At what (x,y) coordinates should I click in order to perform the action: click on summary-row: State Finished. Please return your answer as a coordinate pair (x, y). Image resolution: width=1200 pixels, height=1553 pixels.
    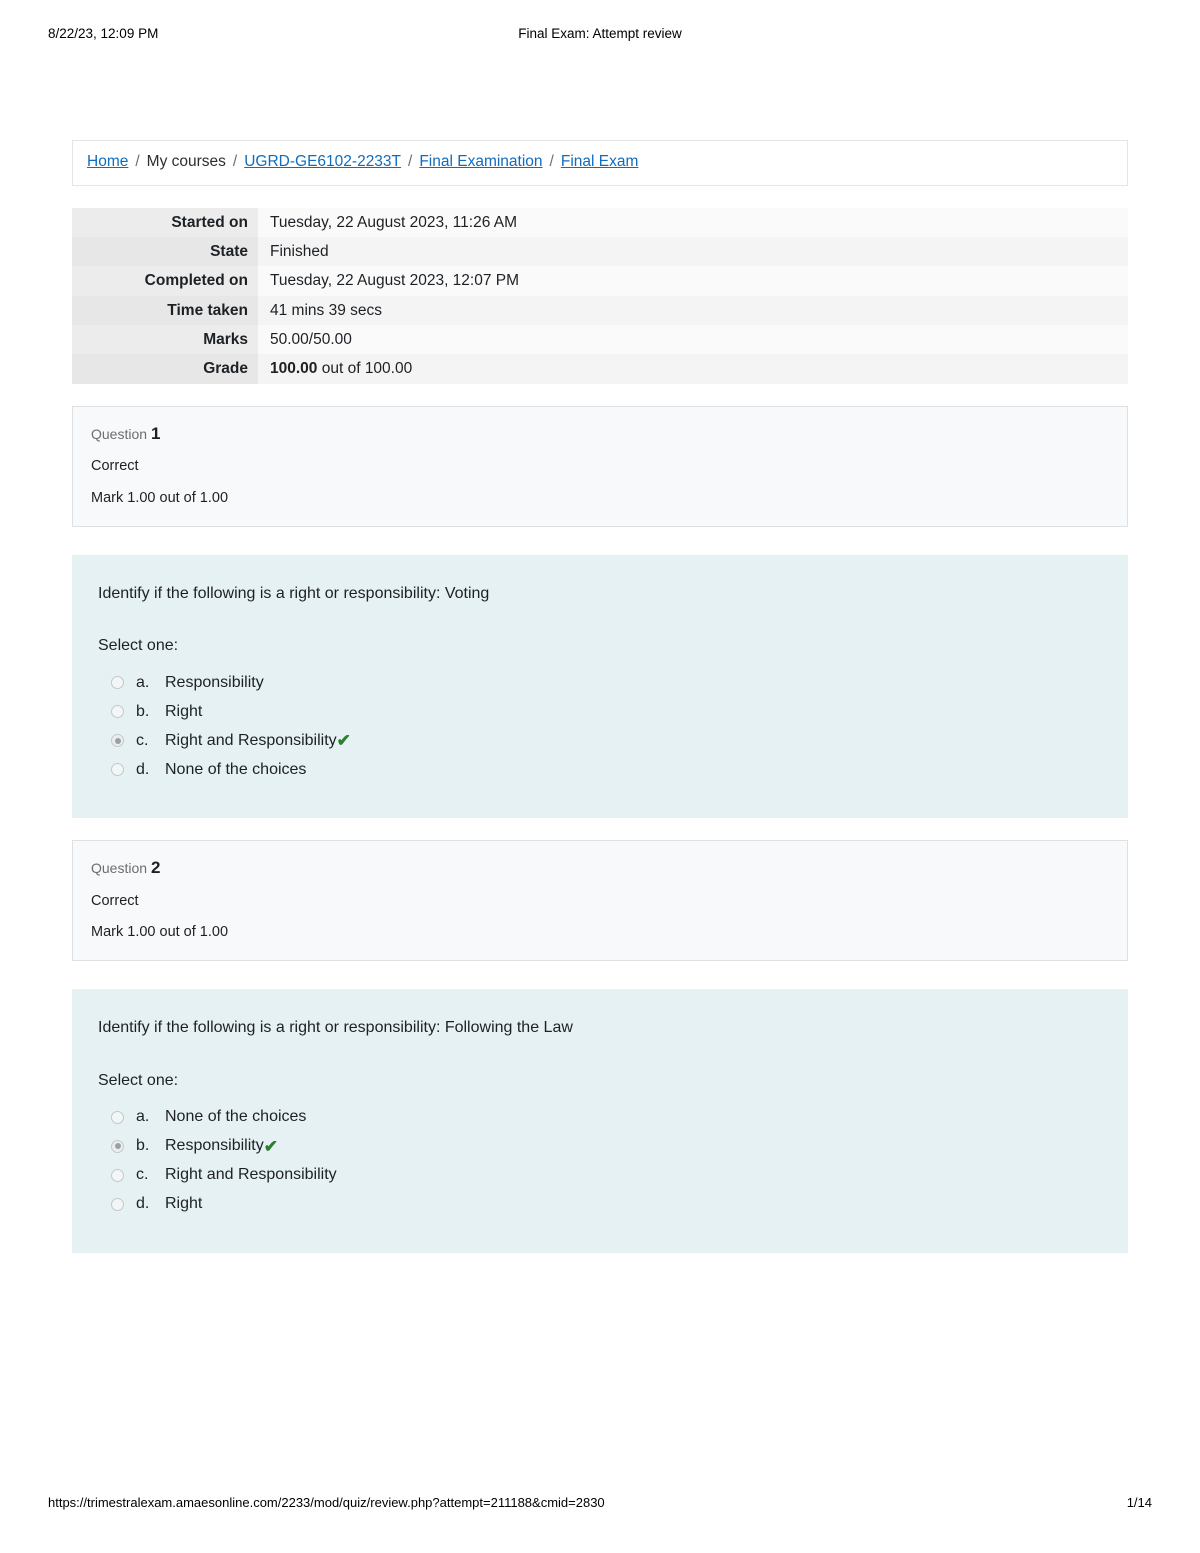
    Looking at the image, I should click on (600, 251).